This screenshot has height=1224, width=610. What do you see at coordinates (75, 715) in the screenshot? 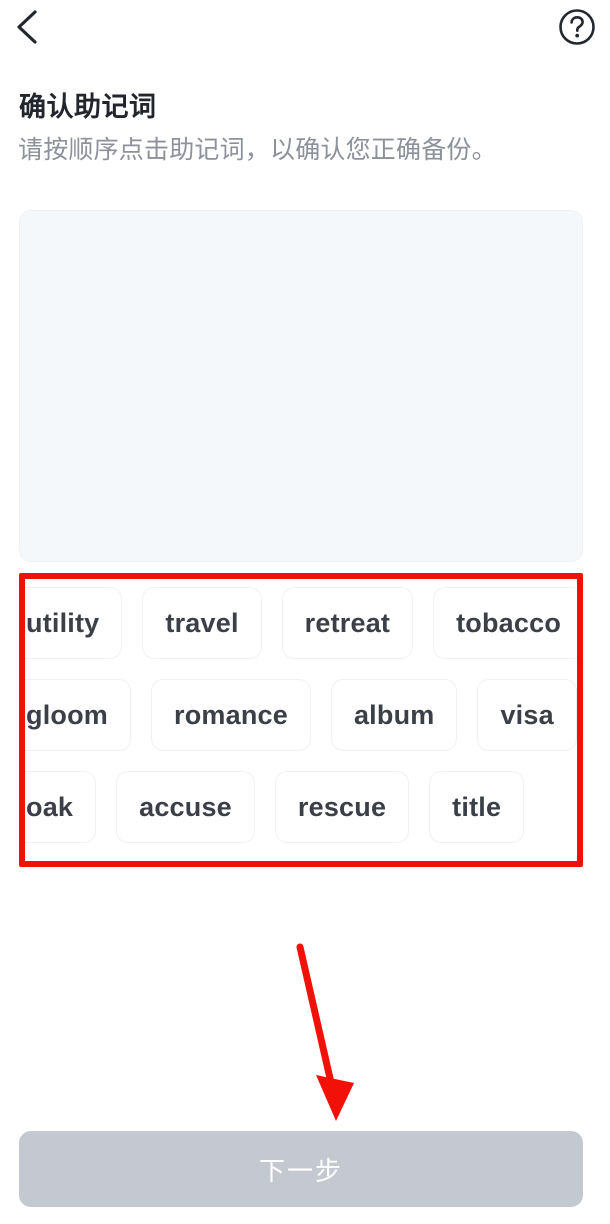
I see `word-chip: gloom` at bounding box center [75, 715].